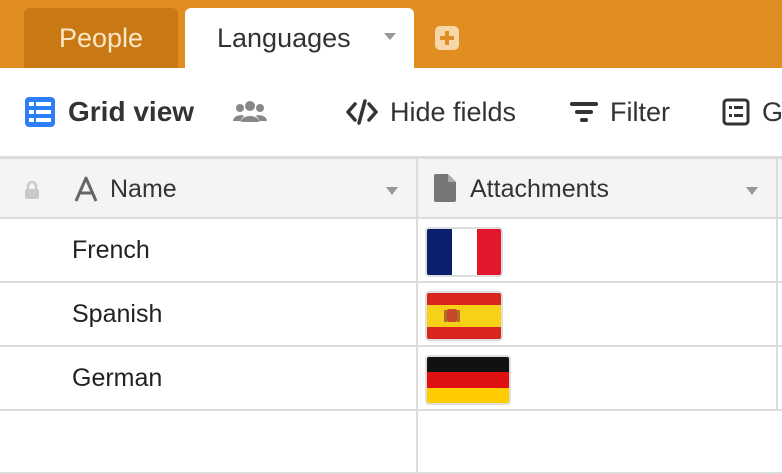 This screenshot has height=474, width=782. I want to click on column-header-name: Name, so click(209, 188).